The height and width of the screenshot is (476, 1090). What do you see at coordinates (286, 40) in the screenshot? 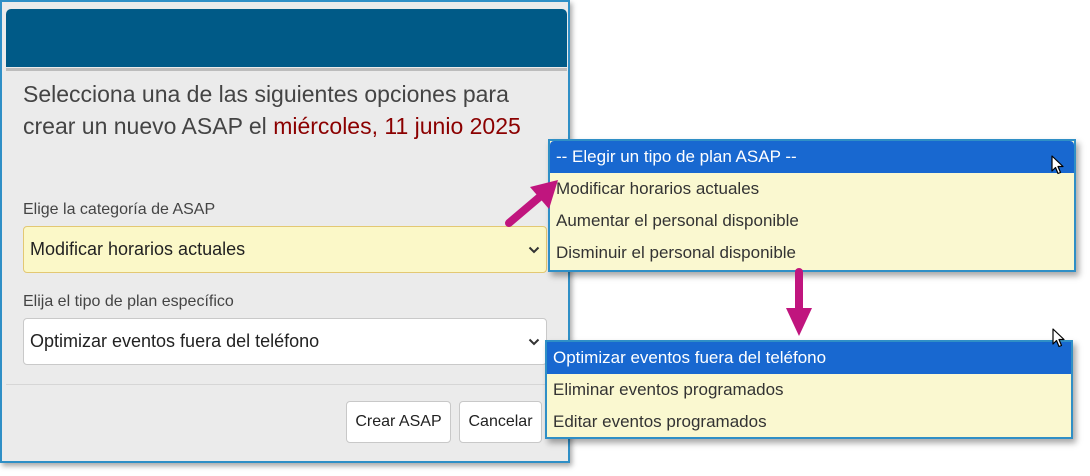
I see `dialog-header` at bounding box center [286, 40].